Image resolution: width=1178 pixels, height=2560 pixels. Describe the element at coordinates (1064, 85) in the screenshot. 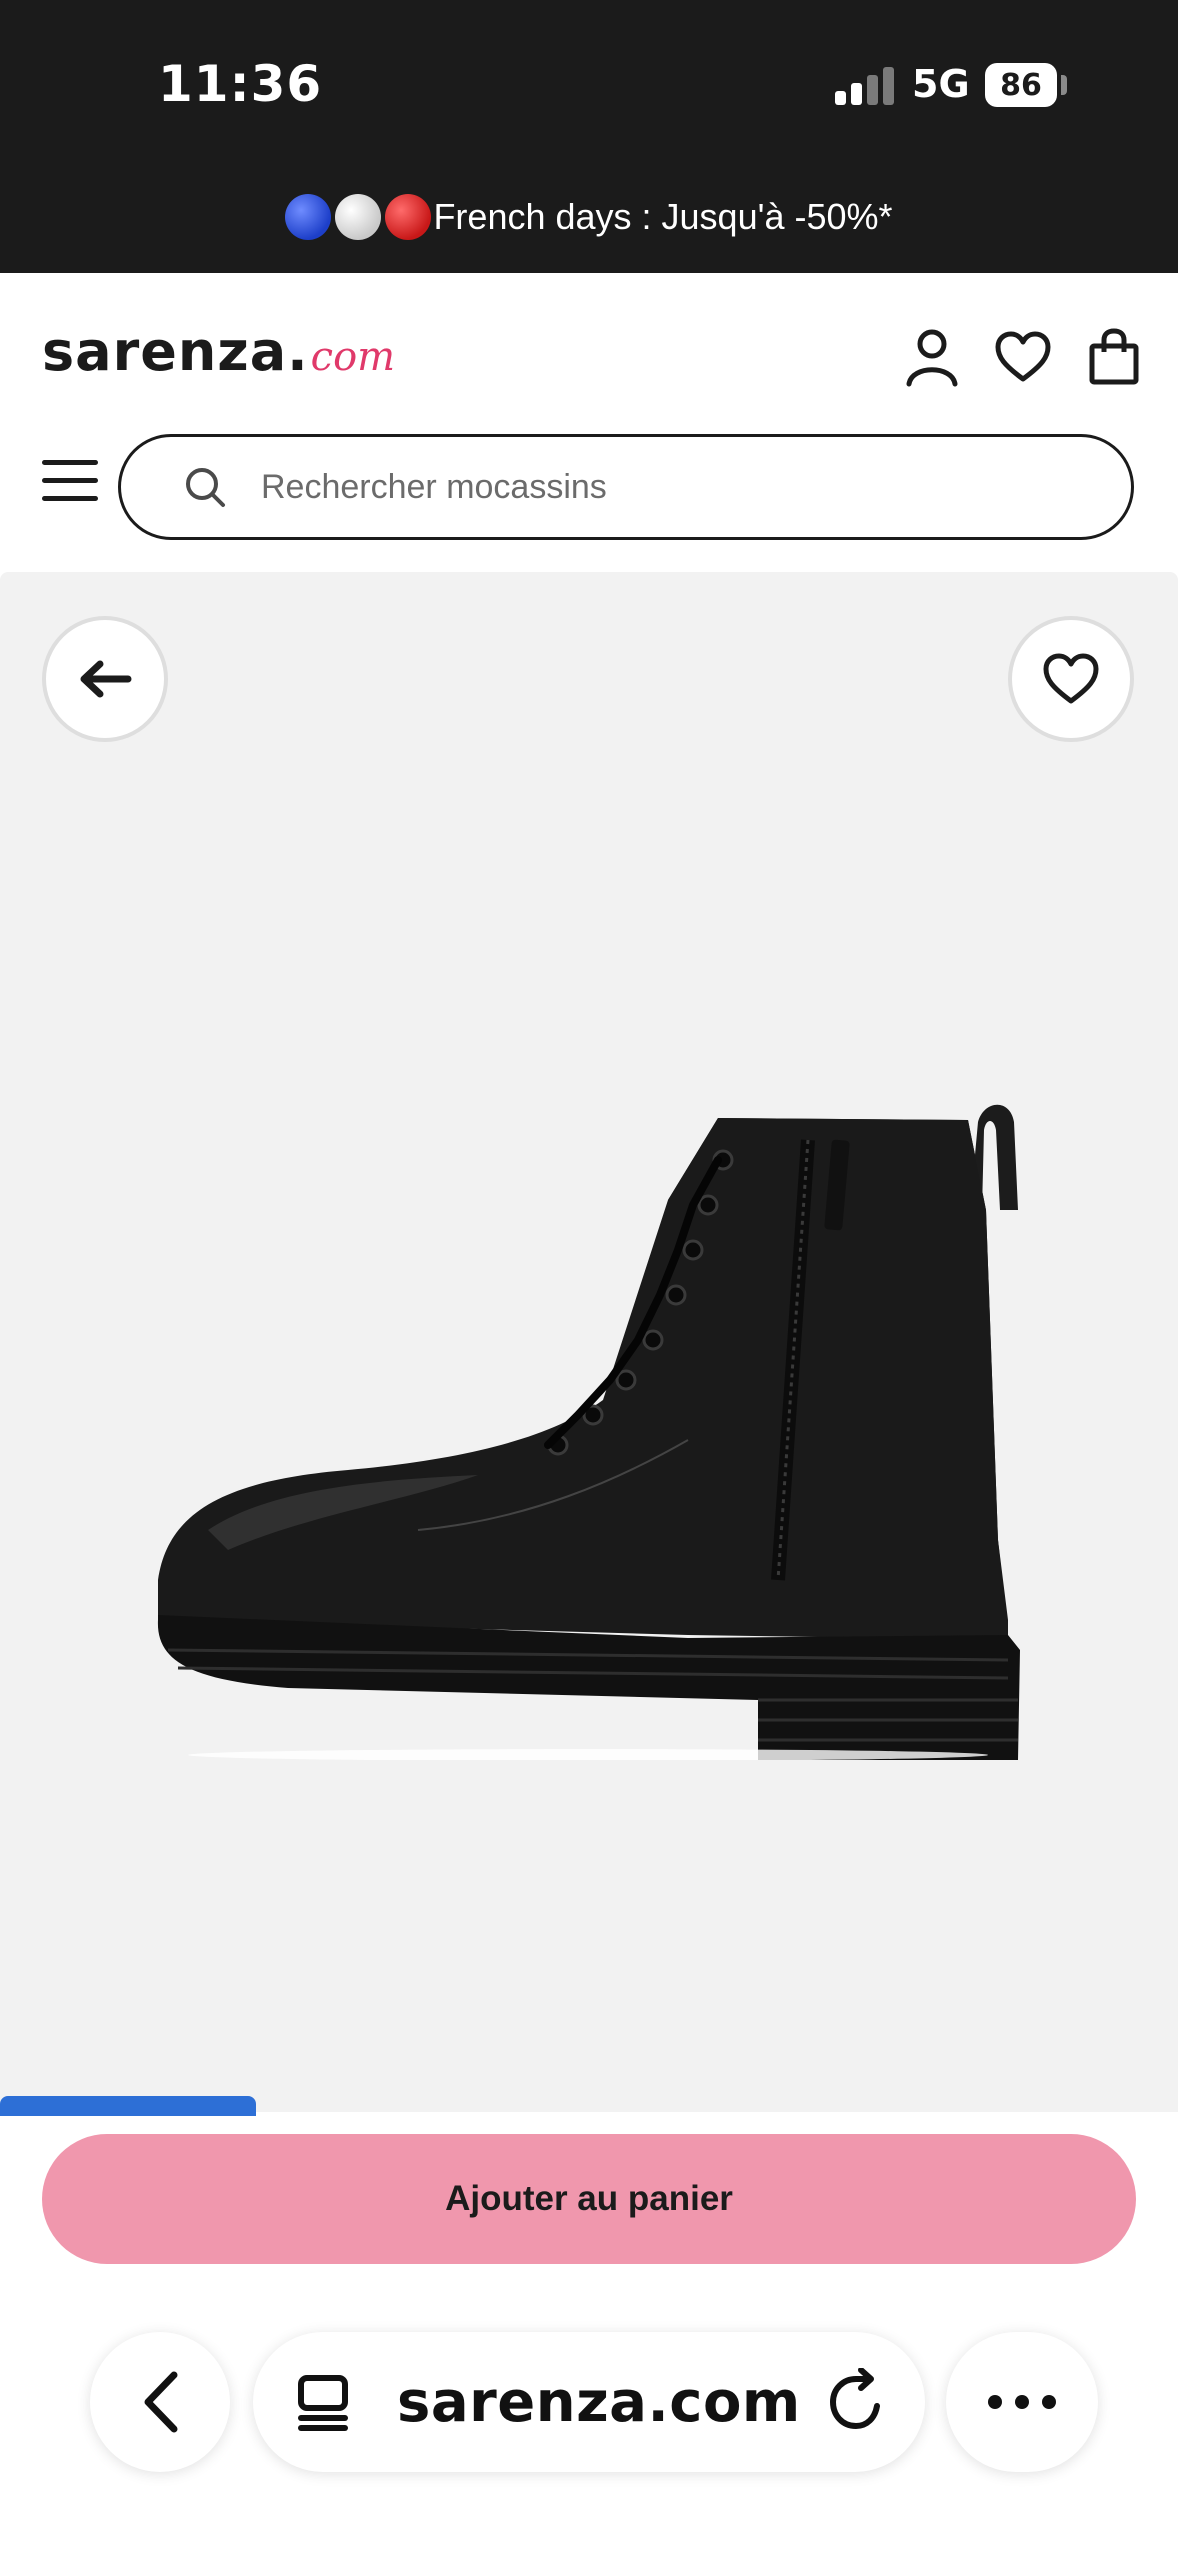

I see `battery-cap` at that location.